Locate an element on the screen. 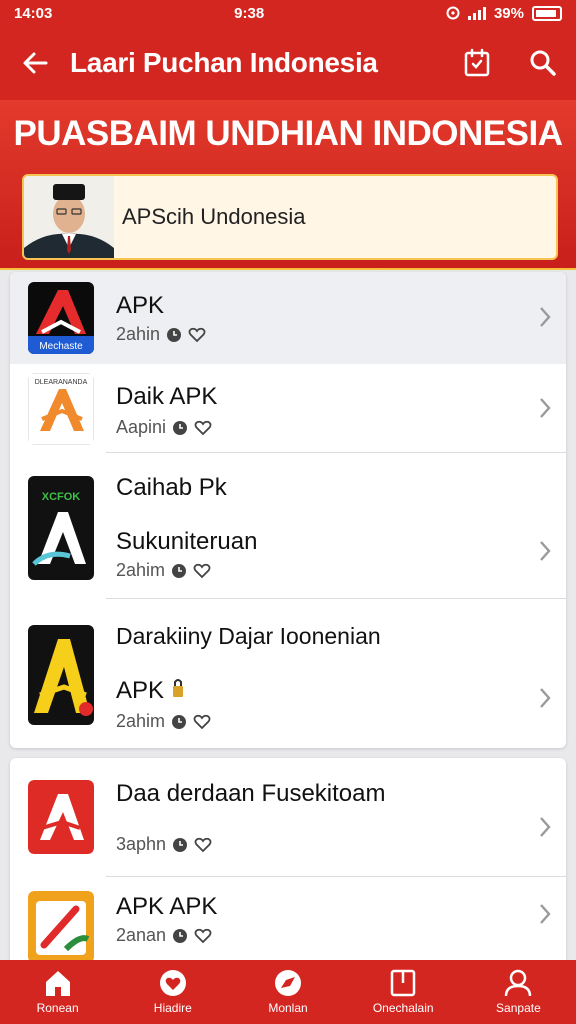 The image size is (576, 1024). app-bar: Laari Puchan Indonesia is located at coordinates (288, 63).